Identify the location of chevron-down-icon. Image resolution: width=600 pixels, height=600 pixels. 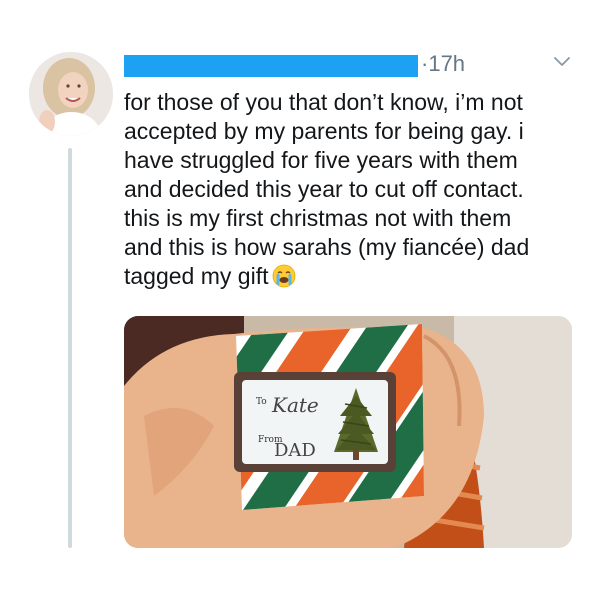
(562, 62).